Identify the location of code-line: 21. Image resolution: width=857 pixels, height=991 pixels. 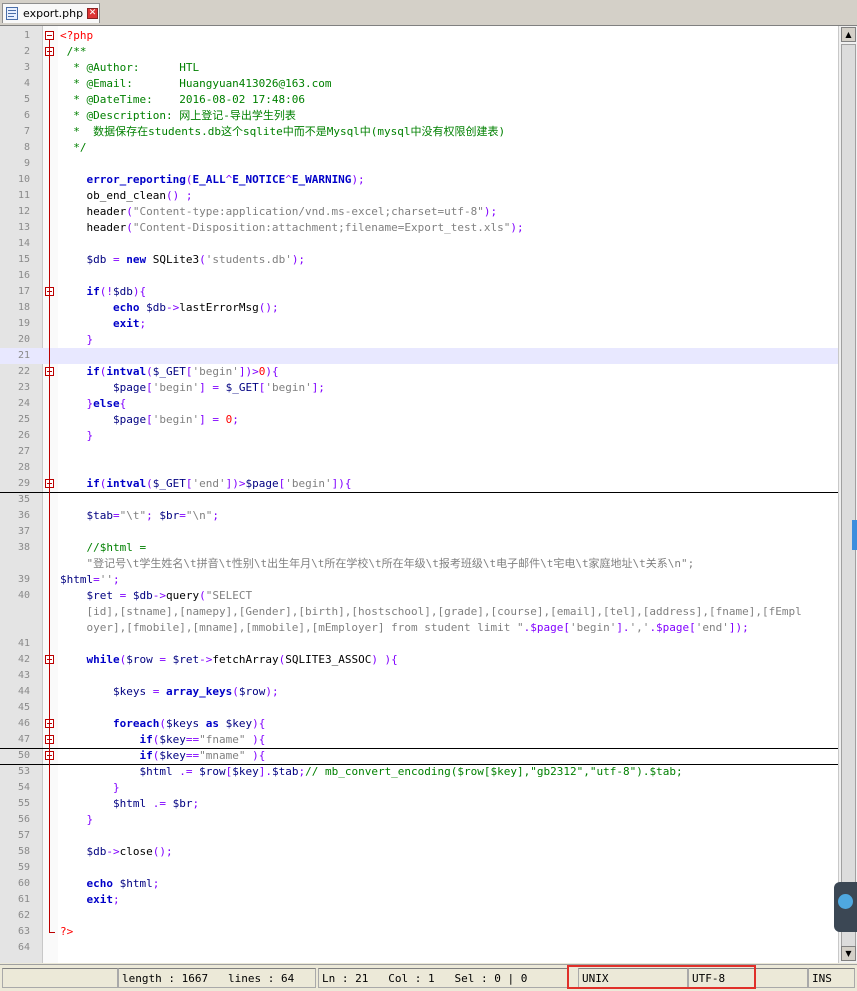
(419, 356).